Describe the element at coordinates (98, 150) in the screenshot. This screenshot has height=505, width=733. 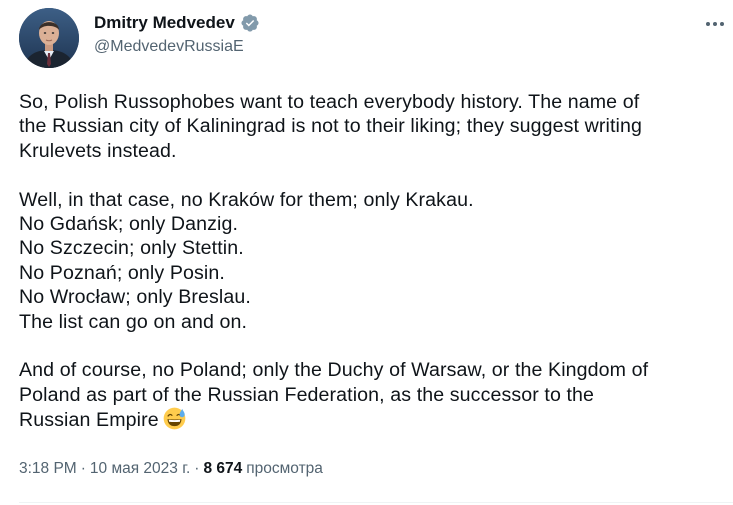
I see `tweet-text-line: Krulevets instead.` at that location.